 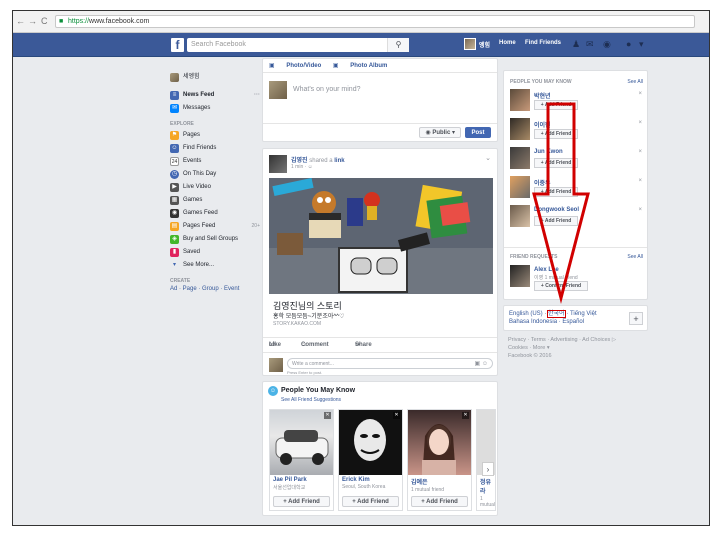 What do you see at coordinates (487, 486) in the screenshot?
I see `pymk-name: 정유라` at bounding box center [487, 486].